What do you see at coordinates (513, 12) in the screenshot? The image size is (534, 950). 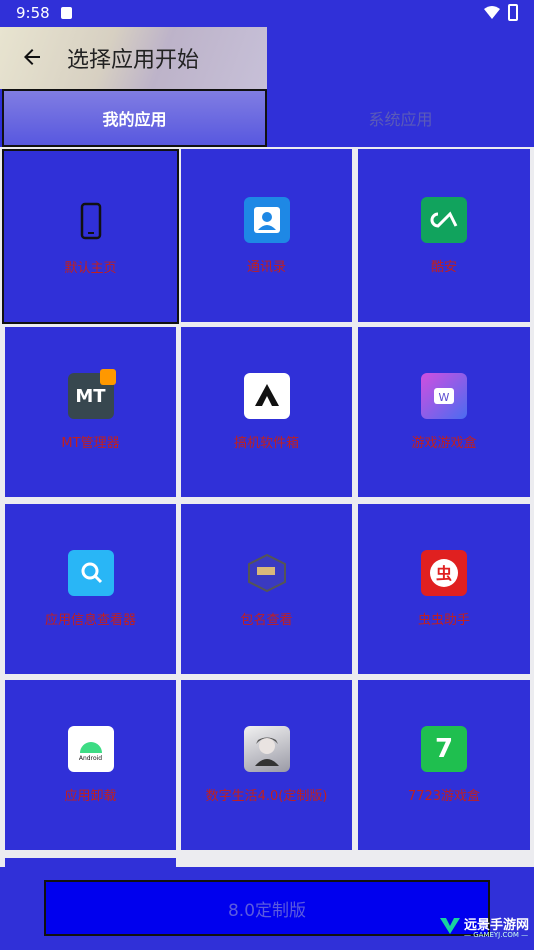 I see `battery-icon` at bounding box center [513, 12].